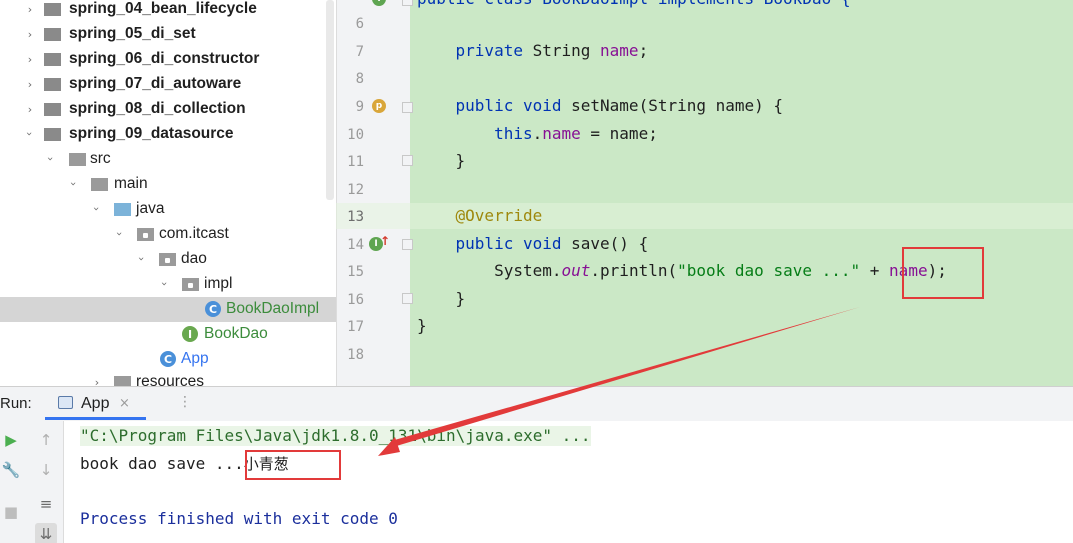  Describe the element at coordinates (168, 379) in the screenshot. I see `tree-item-resources: › resources` at that location.